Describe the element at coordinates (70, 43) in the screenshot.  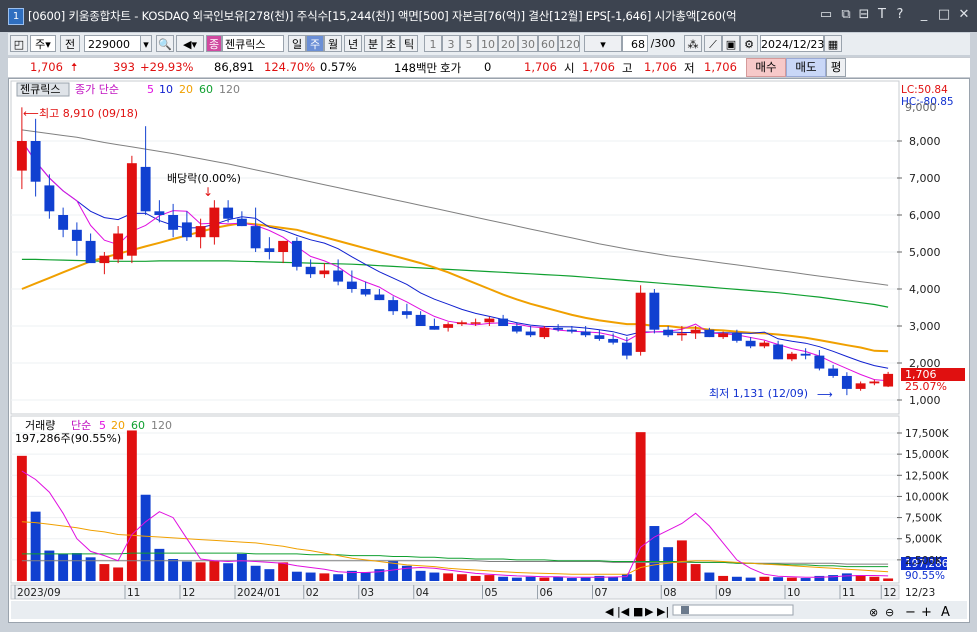
I see `prev-button: 전` at that location.